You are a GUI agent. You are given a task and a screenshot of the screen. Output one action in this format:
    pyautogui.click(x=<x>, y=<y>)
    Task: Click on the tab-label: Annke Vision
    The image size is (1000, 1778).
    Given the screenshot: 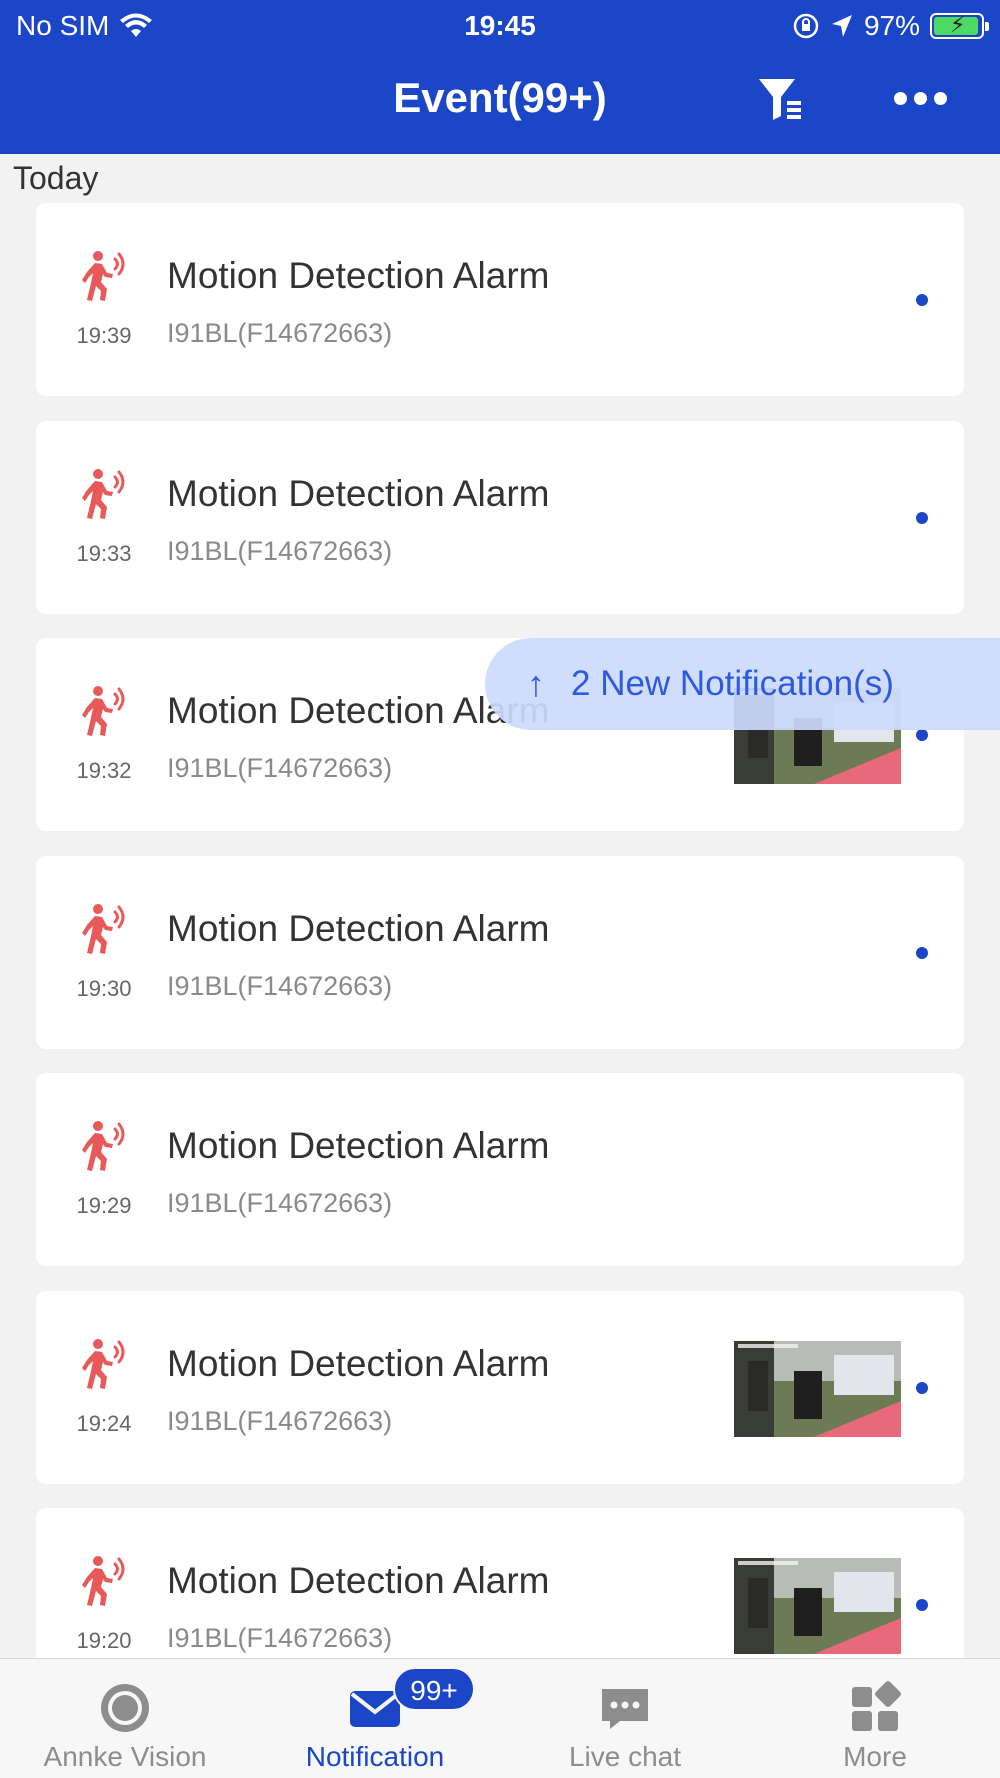 What is the action you would take?
    pyautogui.click(x=125, y=1756)
    